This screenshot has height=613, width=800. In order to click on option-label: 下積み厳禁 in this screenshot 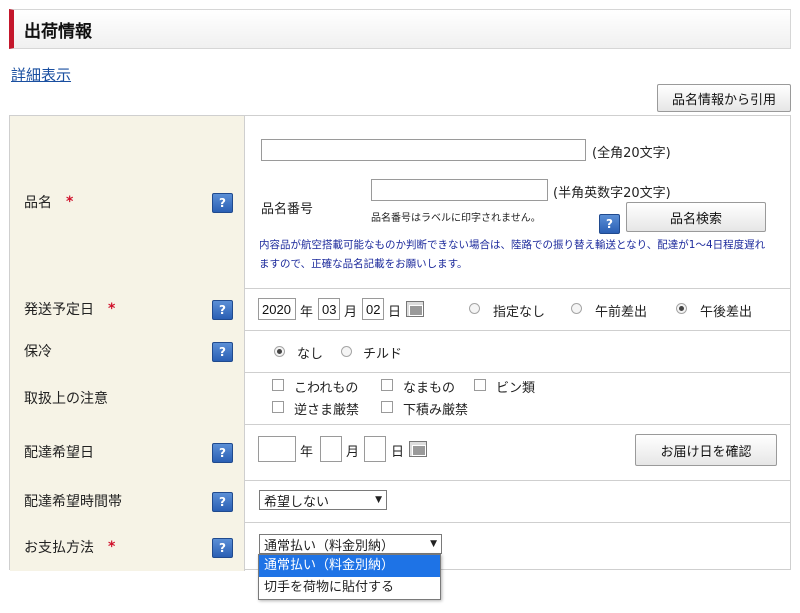, I will do `click(436, 410)`.